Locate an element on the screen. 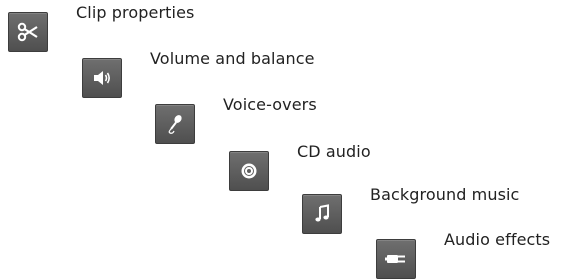 This screenshot has width=578, height=280. voice-overs-button is located at coordinates (175, 124).